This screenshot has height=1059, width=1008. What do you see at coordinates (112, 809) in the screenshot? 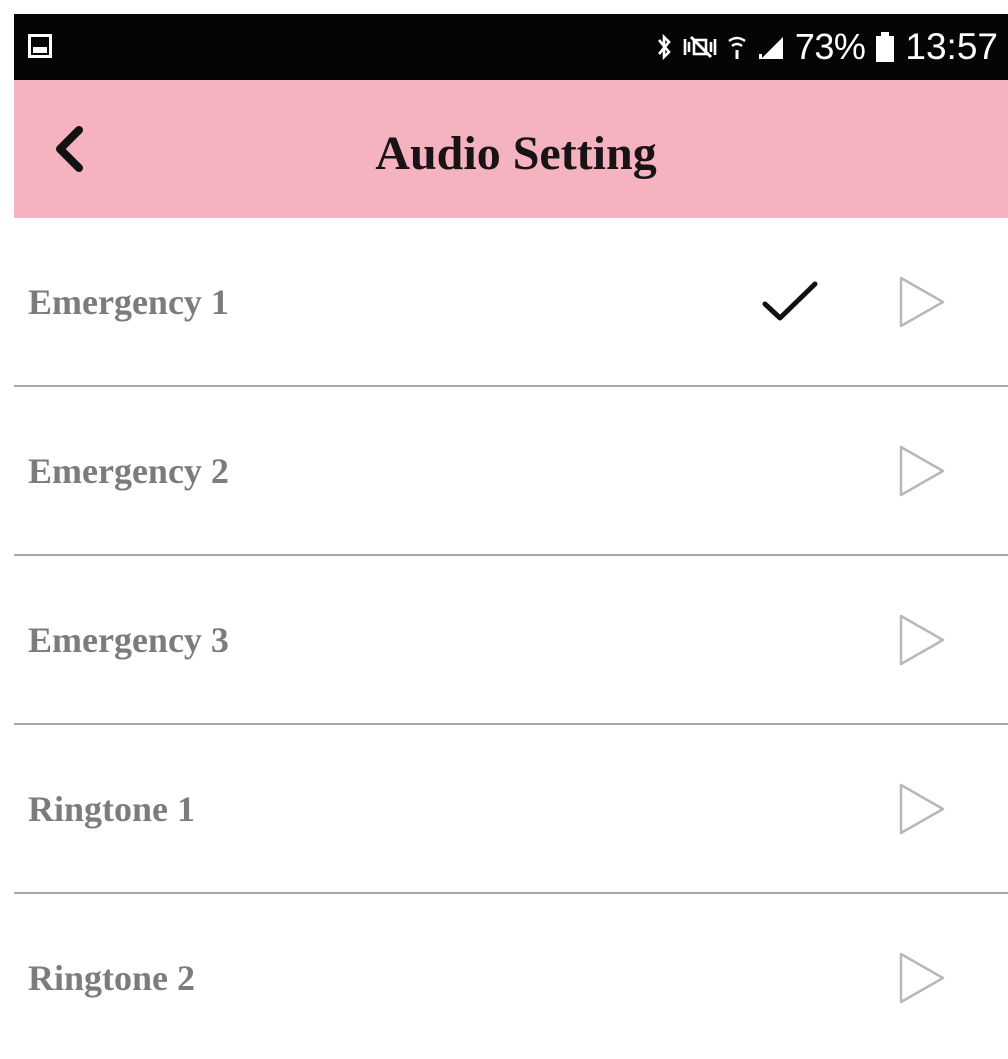
I see `audio-item-label: Ringtone 1` at bounding box center [112, 809].